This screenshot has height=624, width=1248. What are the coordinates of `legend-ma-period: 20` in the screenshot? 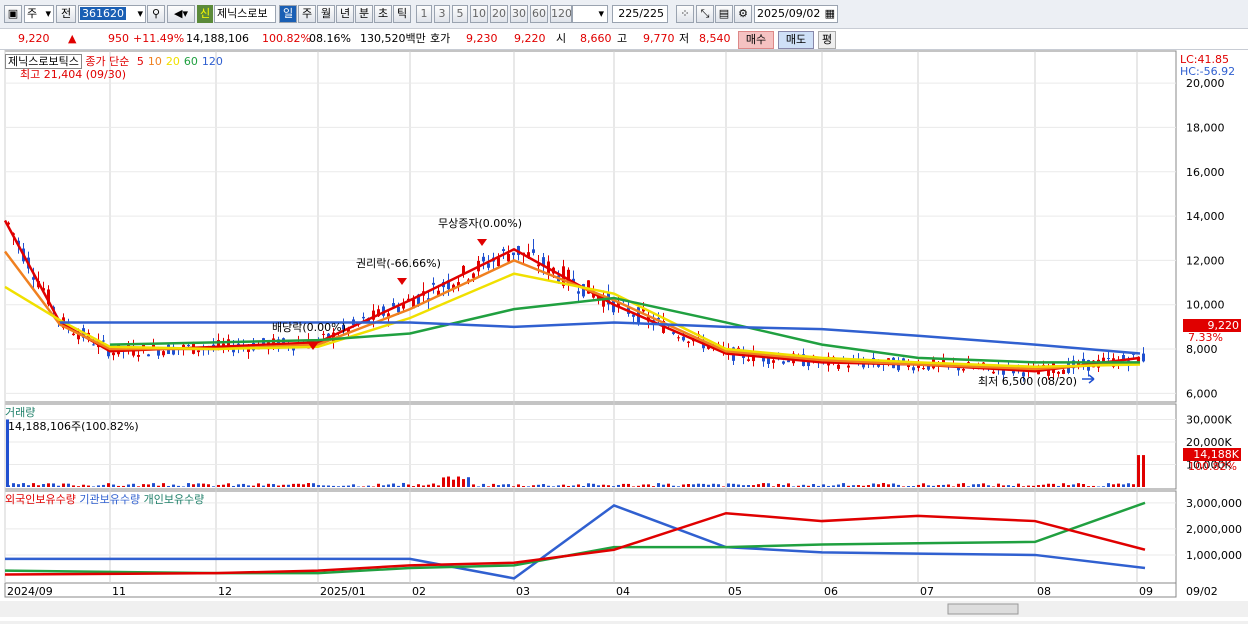 It's located at (173, 61).